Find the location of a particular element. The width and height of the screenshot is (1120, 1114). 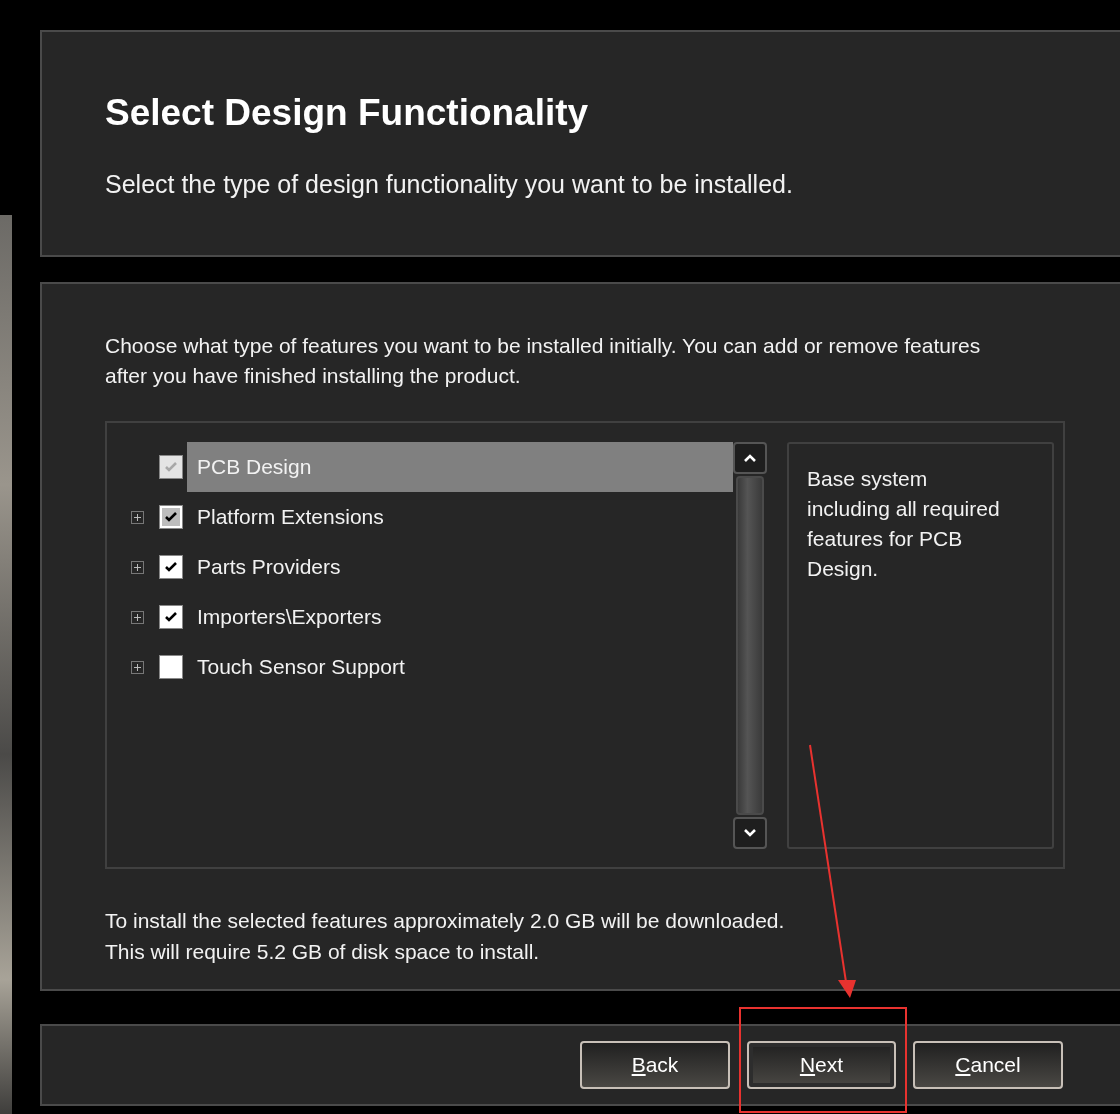

scroll-down-button is located at coordinates (750, 833).